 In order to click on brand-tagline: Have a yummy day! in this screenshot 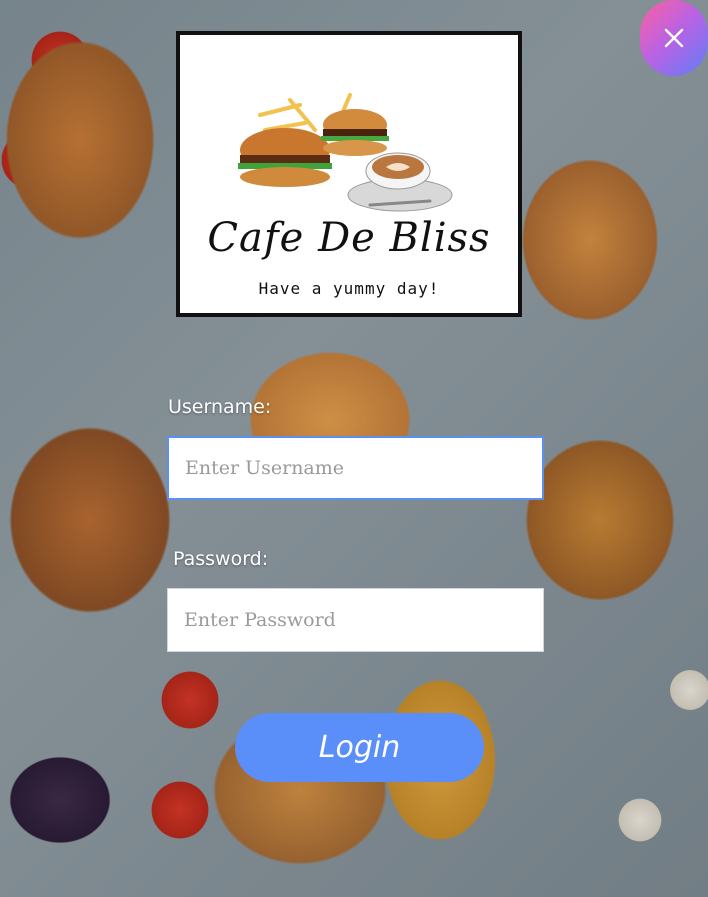, I will do `click(349, 288)`.